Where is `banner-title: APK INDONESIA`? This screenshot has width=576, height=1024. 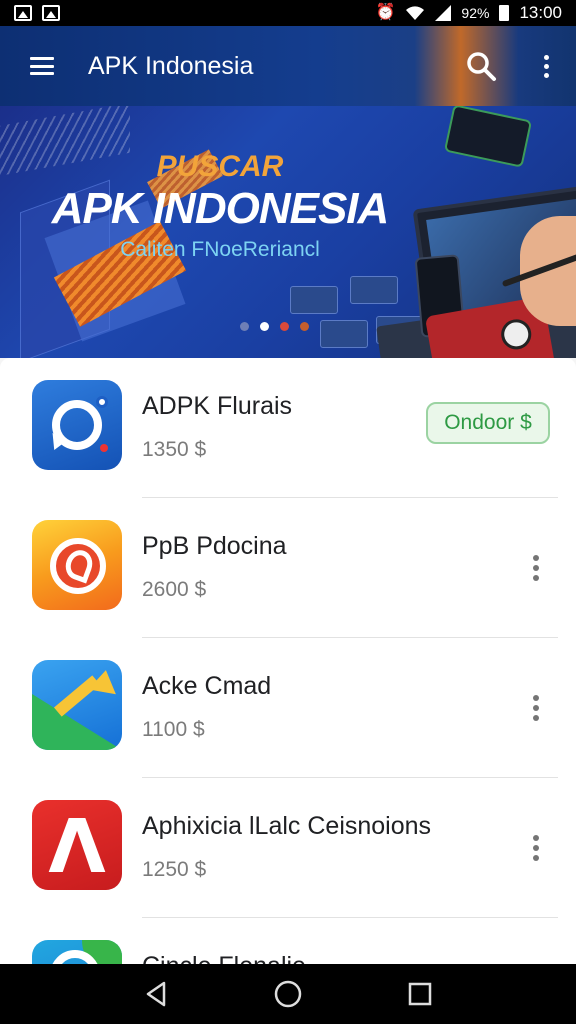 banner-title: APK INDONESIA is located at coordinates (220, 208).